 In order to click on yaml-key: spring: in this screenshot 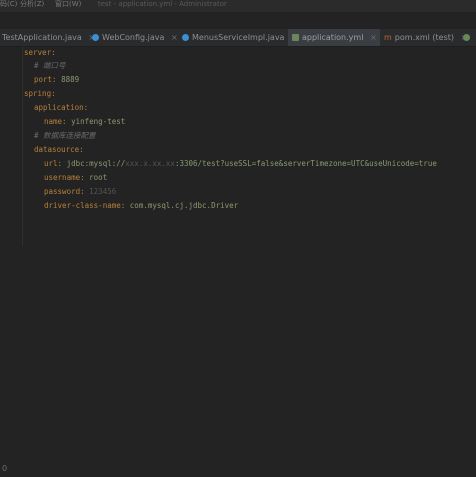, I will do `click(40, 93)`.